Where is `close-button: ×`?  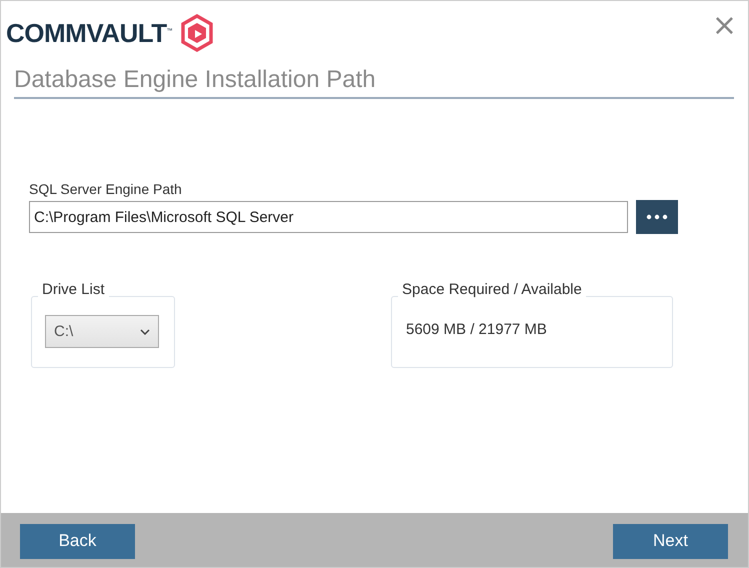 close-button: × is located at coordinates (724, 26).